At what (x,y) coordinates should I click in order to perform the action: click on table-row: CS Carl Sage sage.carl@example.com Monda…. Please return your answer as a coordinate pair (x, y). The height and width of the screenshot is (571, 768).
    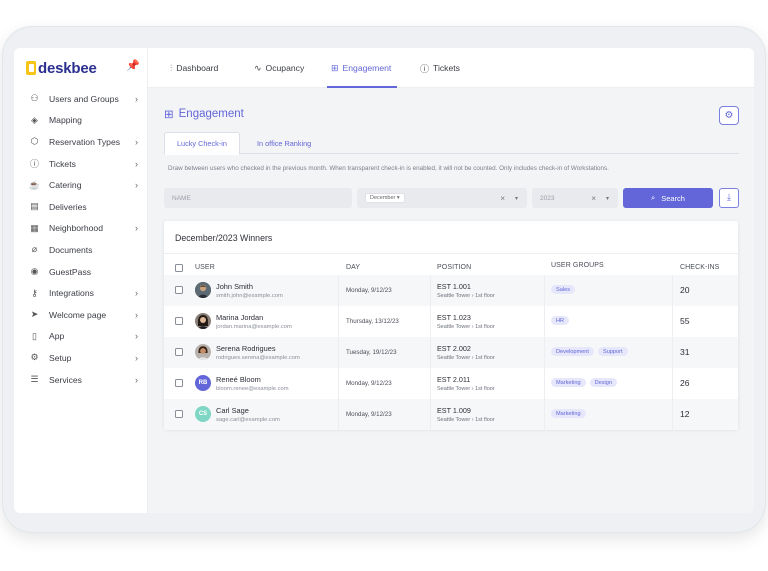
    Looking at the image, I should click on (451, 414).